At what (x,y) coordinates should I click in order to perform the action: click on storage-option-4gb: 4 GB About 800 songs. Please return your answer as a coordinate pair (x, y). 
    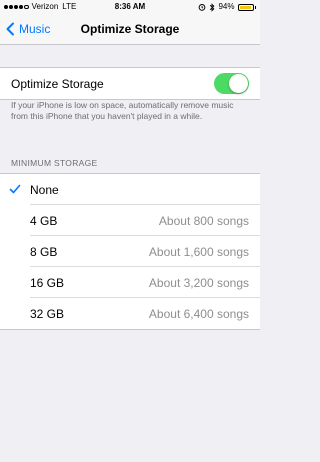
    Looking at the image, I should click on (130, 220).